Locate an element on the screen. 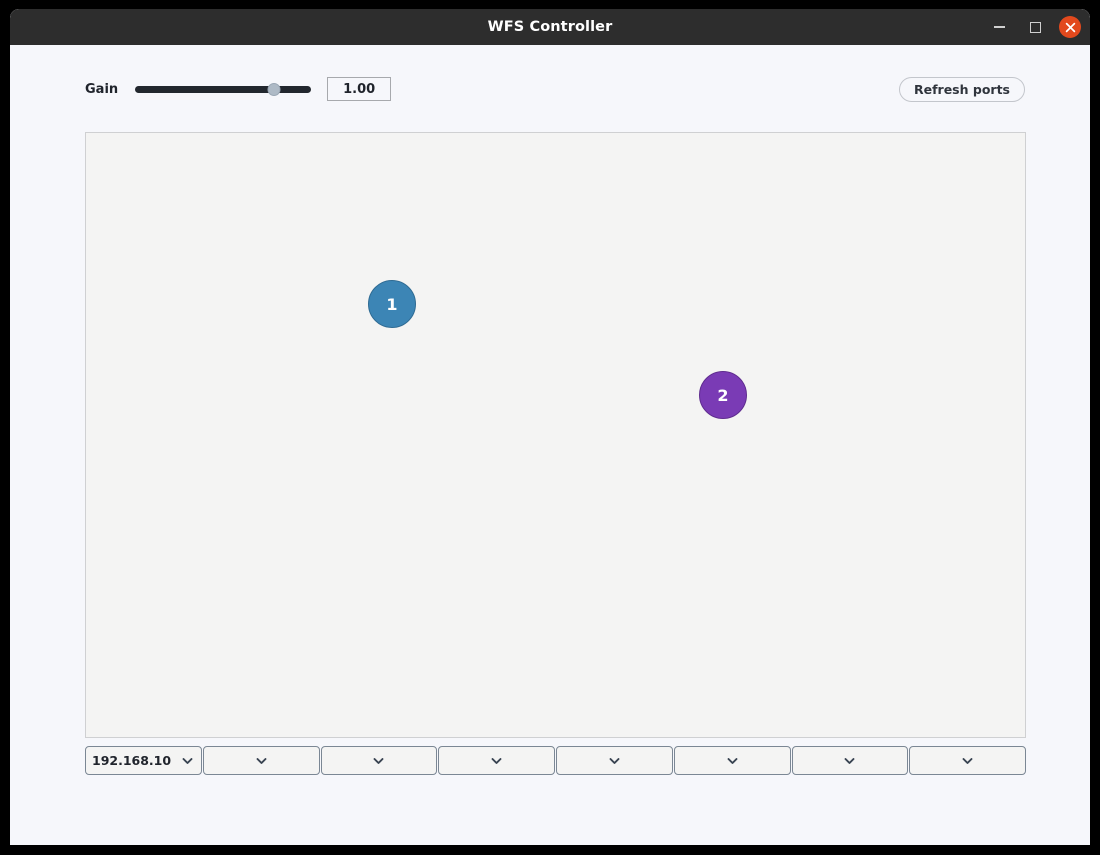  title-bar: WFS Controller is located at coordinates (550, 27).